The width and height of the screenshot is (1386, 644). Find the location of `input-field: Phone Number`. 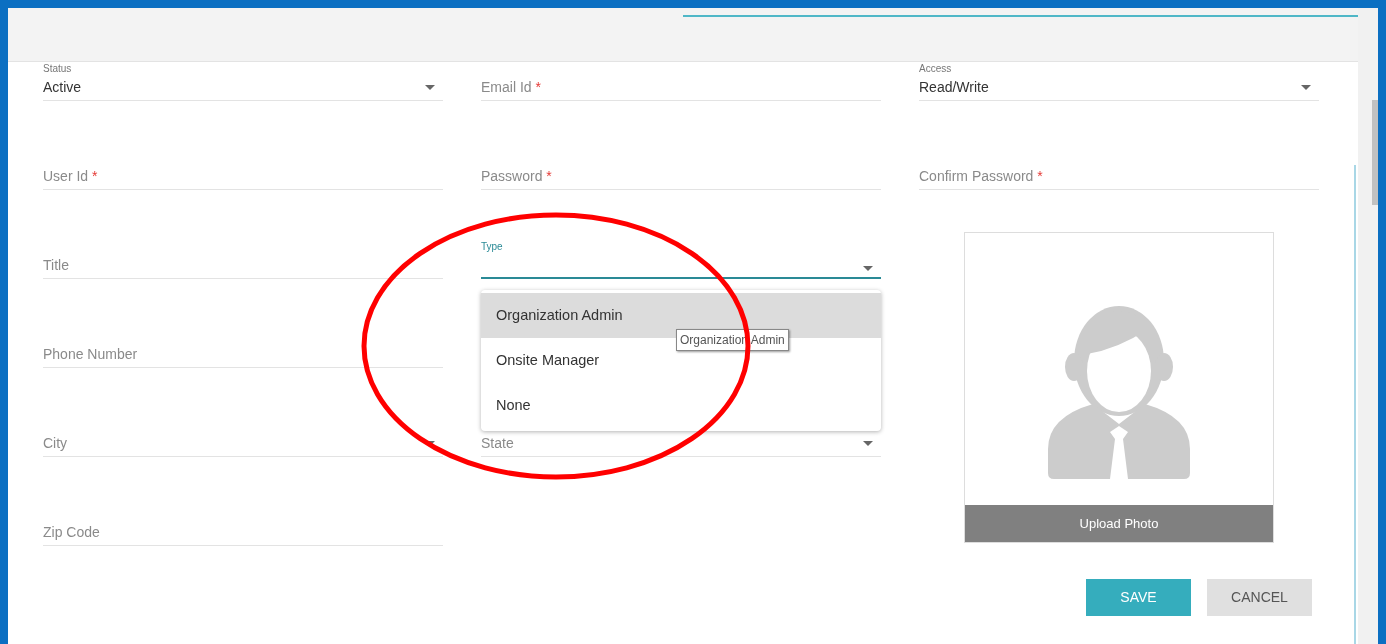

input-field: Phone Number is located at coordinates (243, 348).